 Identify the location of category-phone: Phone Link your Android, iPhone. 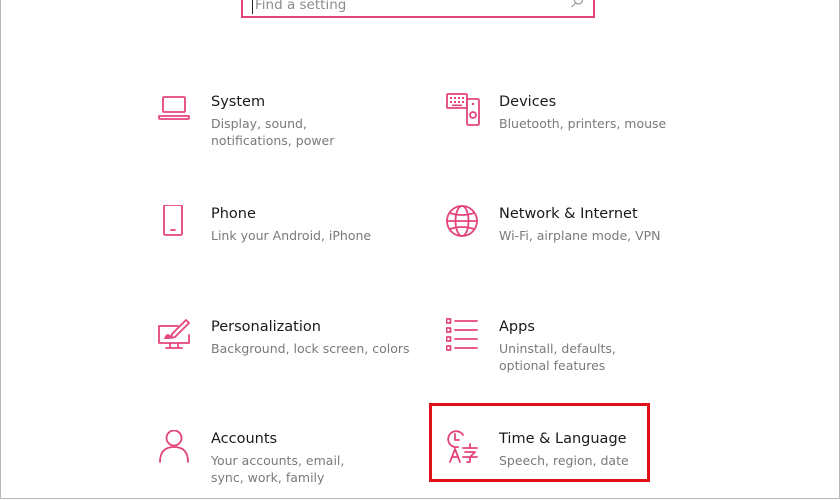
(283, 230).